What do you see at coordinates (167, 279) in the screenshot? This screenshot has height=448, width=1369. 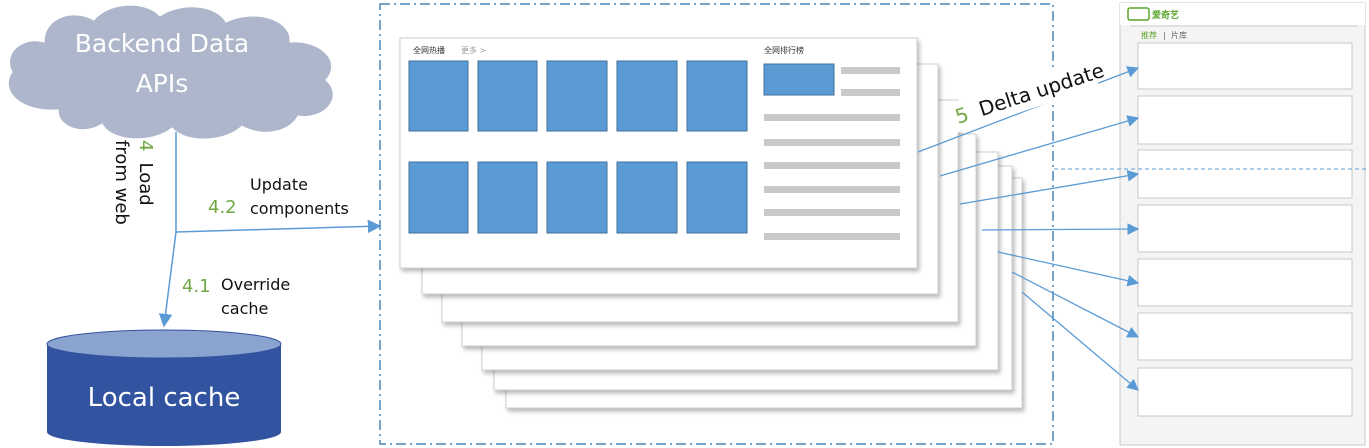 I see `override-cache-arrow` at bounding box center [167, 279].